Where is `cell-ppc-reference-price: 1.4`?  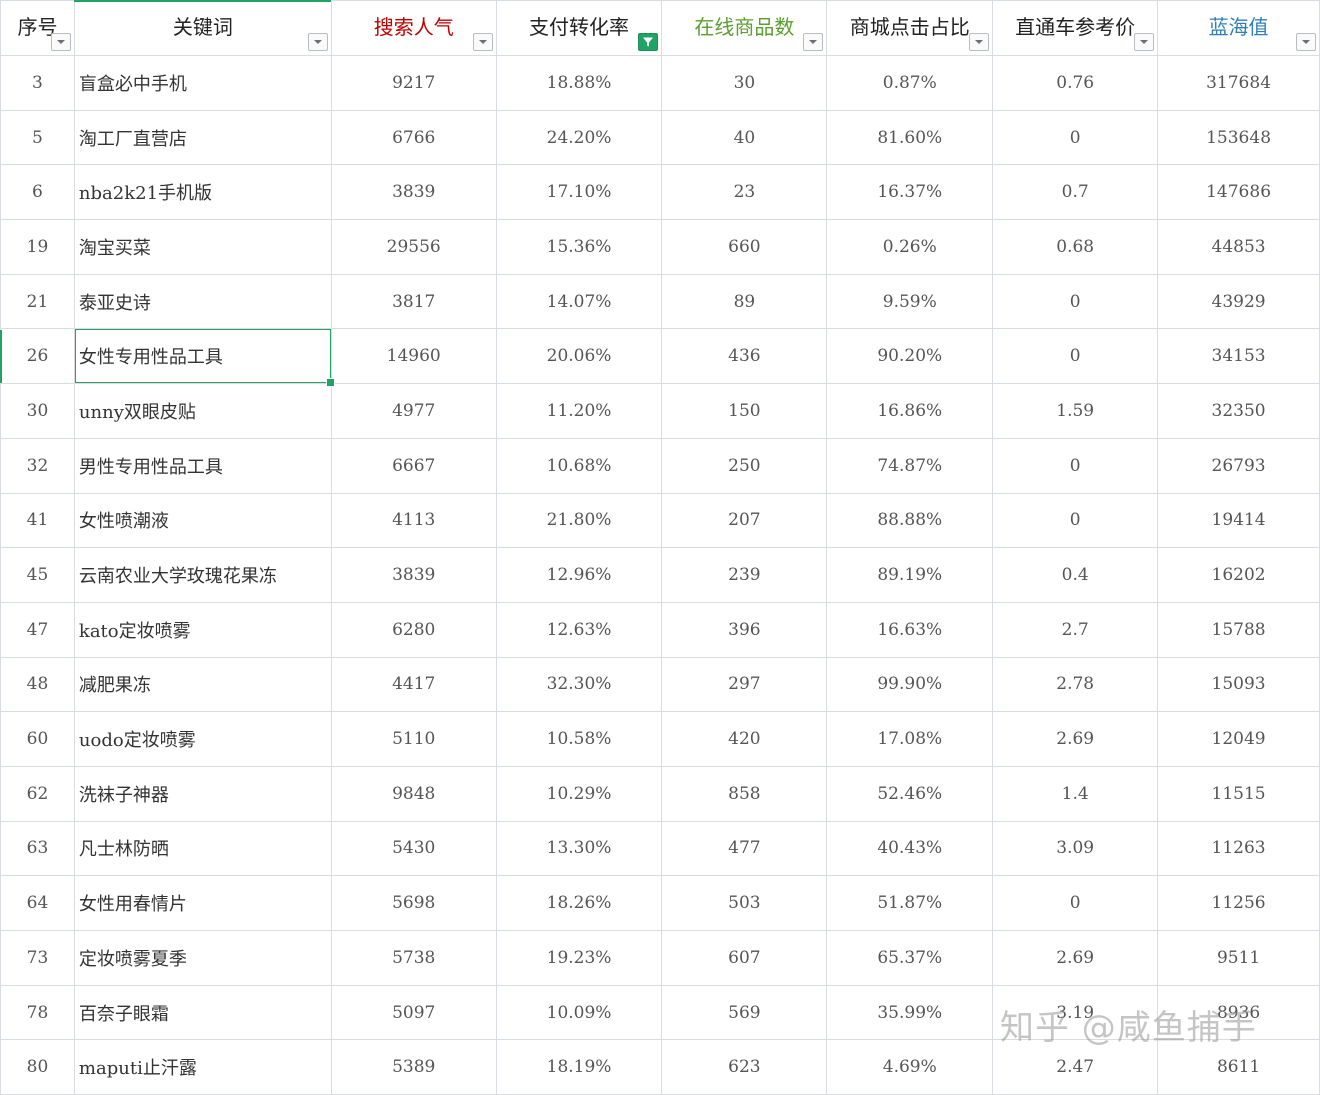
cell-ppc-reference-price: 1.4 is located at coordinates (1075, 793).